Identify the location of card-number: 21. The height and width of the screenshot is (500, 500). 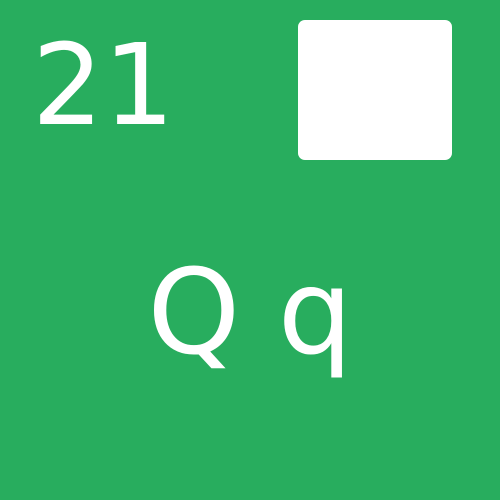
(103, 86).